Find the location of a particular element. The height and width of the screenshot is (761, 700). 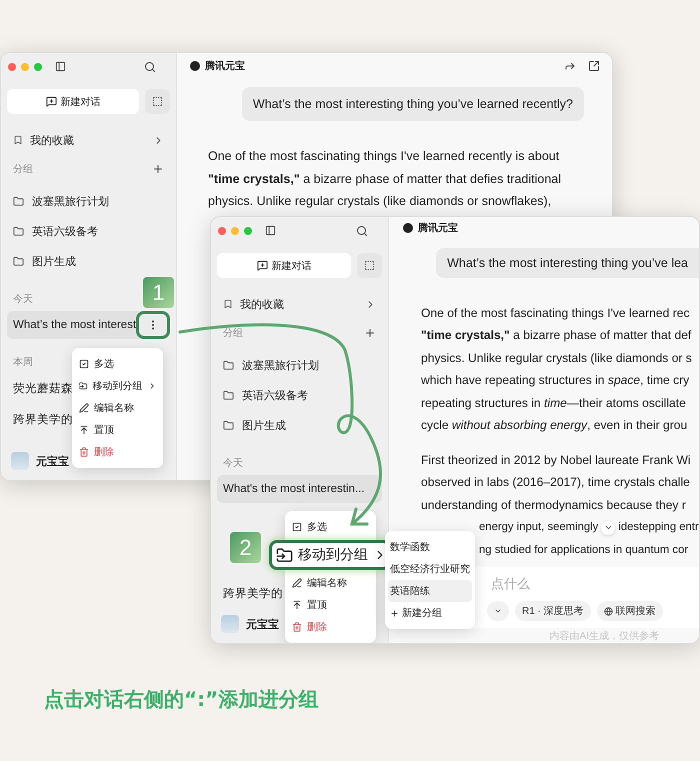

answer-text: observed in labs (2016–2017), time crystals challe is located at coordinates (555, 483).